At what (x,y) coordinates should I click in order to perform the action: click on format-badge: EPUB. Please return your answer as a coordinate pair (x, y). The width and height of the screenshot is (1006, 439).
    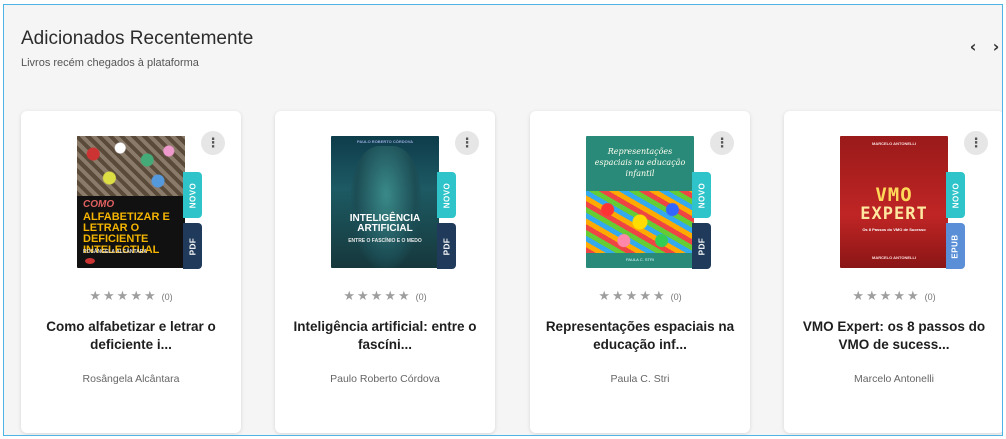
    Looking at the image, I should click on (955, 246).